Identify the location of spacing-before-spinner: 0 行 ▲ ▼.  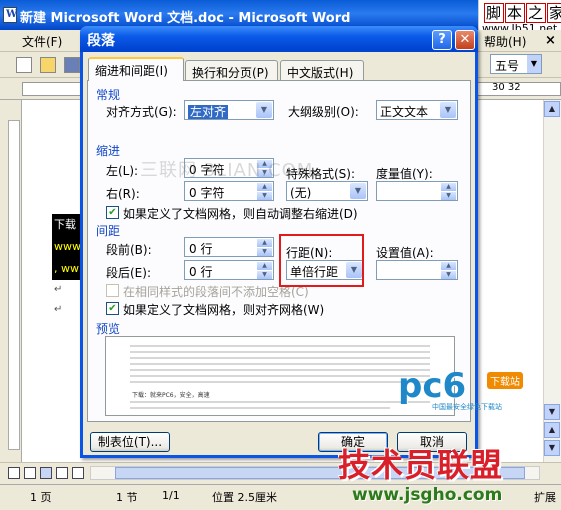
(229, 247).